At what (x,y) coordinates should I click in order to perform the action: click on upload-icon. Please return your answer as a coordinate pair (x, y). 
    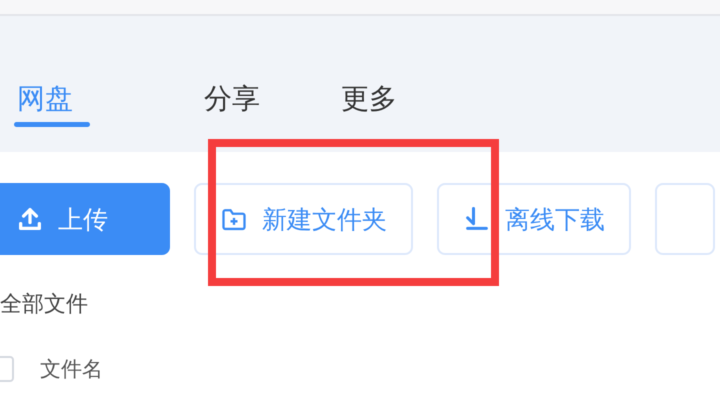
    Looking at the image, I should click on (30, 219).